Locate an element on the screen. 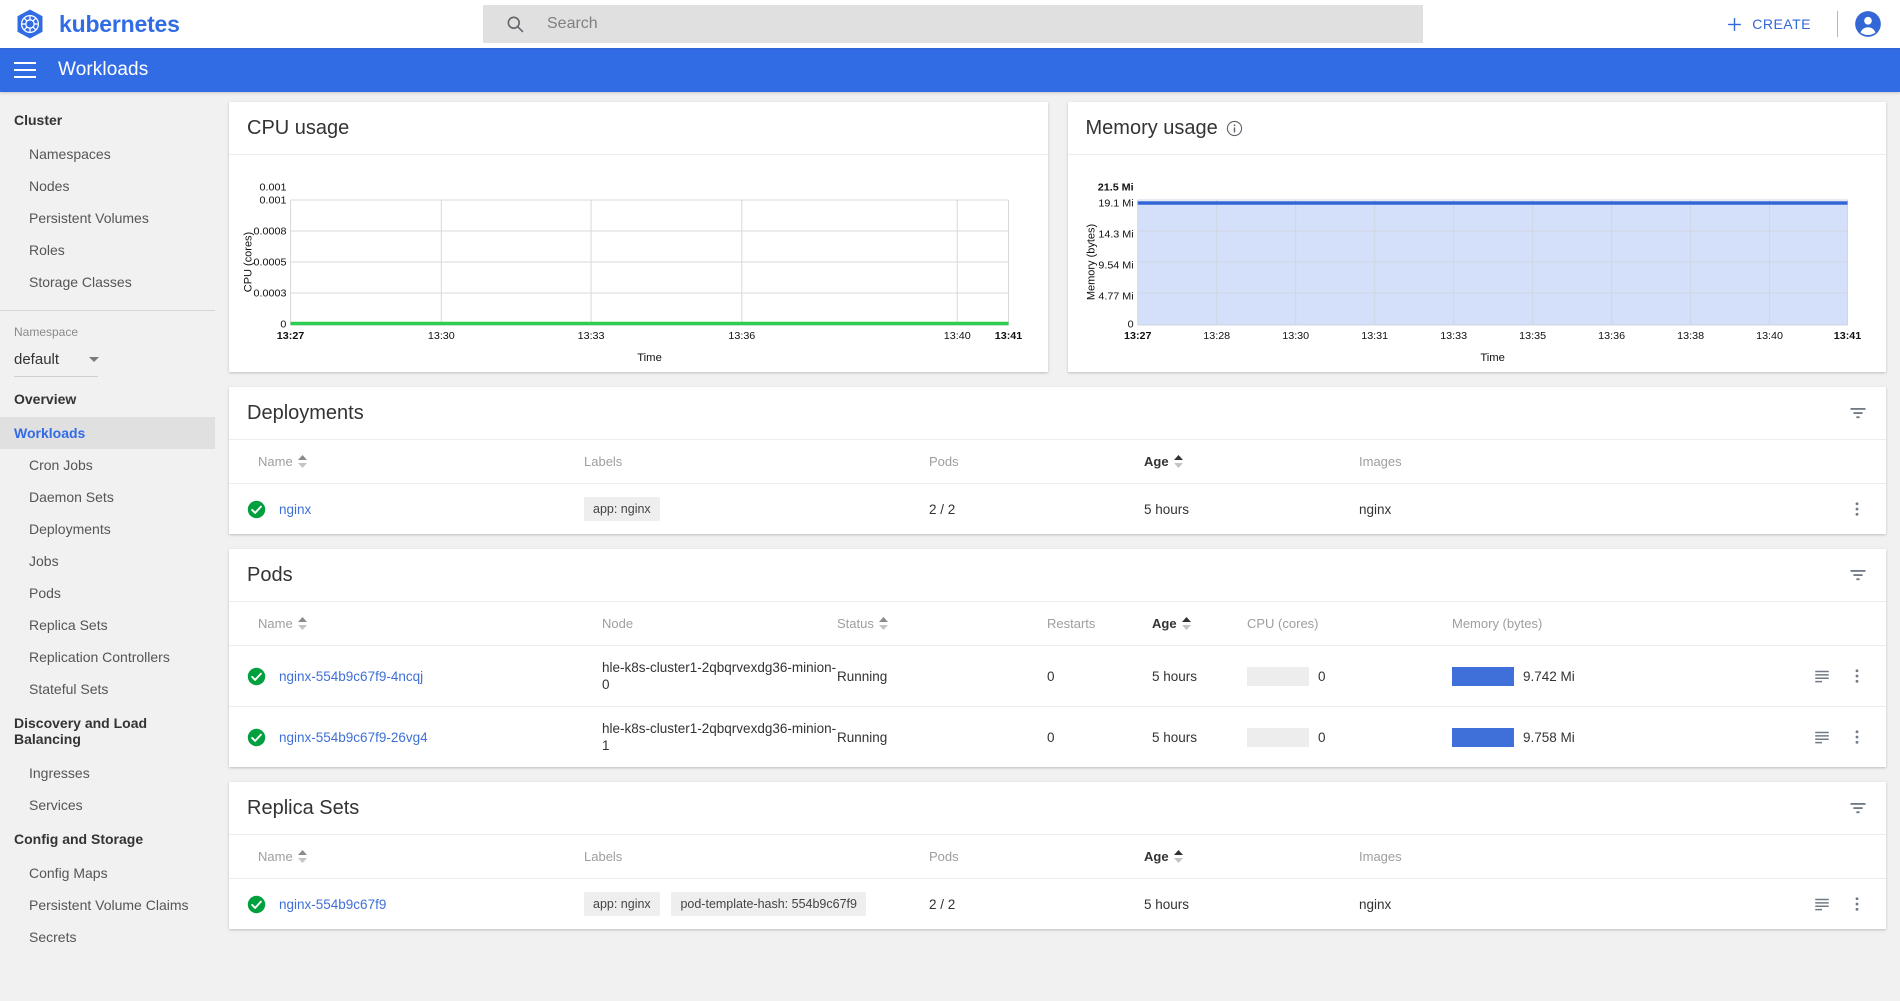 The height and width of the screenshot is (1001, 1900). replica-sets-header-row: Name Labels Pods Age Images is located at coordinates (1057, 857).